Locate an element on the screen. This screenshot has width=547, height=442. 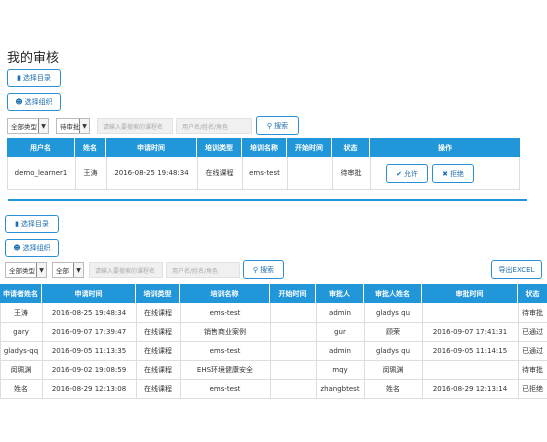
row-start-time is located at coordinates (309, 173).